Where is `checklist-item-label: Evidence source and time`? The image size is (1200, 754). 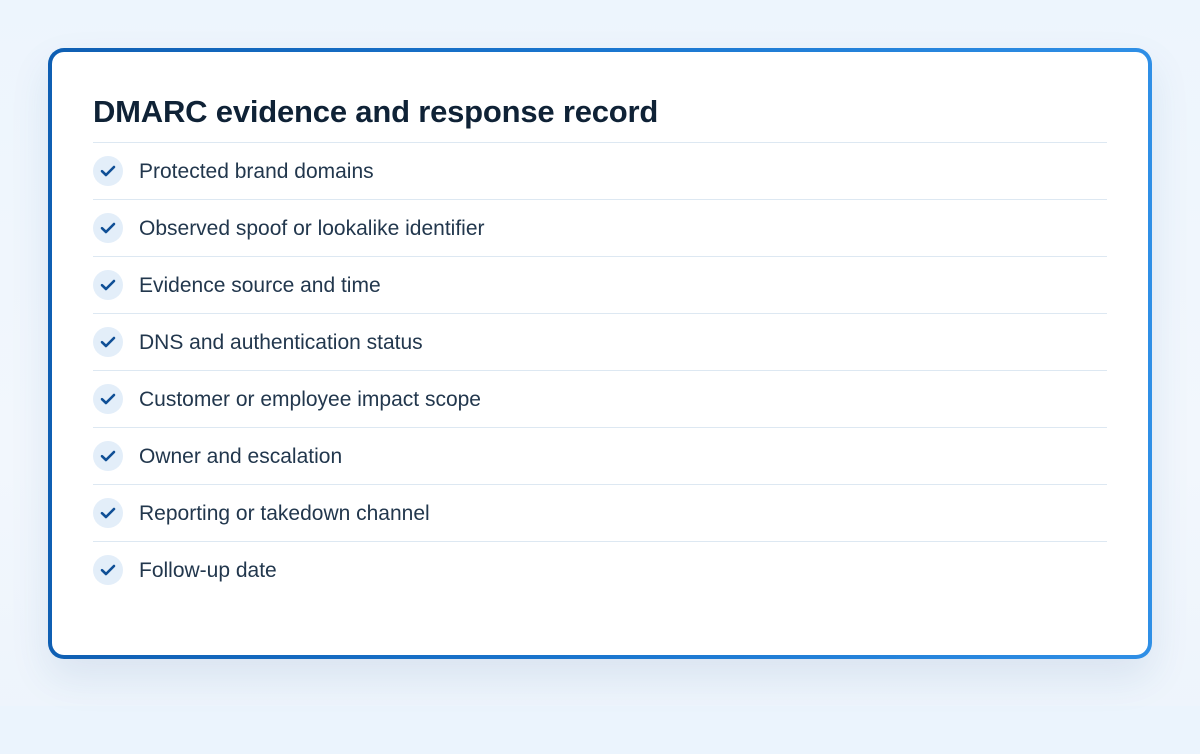
checklist-item-label: Evidence source and time is located at coordinates (260, 285).